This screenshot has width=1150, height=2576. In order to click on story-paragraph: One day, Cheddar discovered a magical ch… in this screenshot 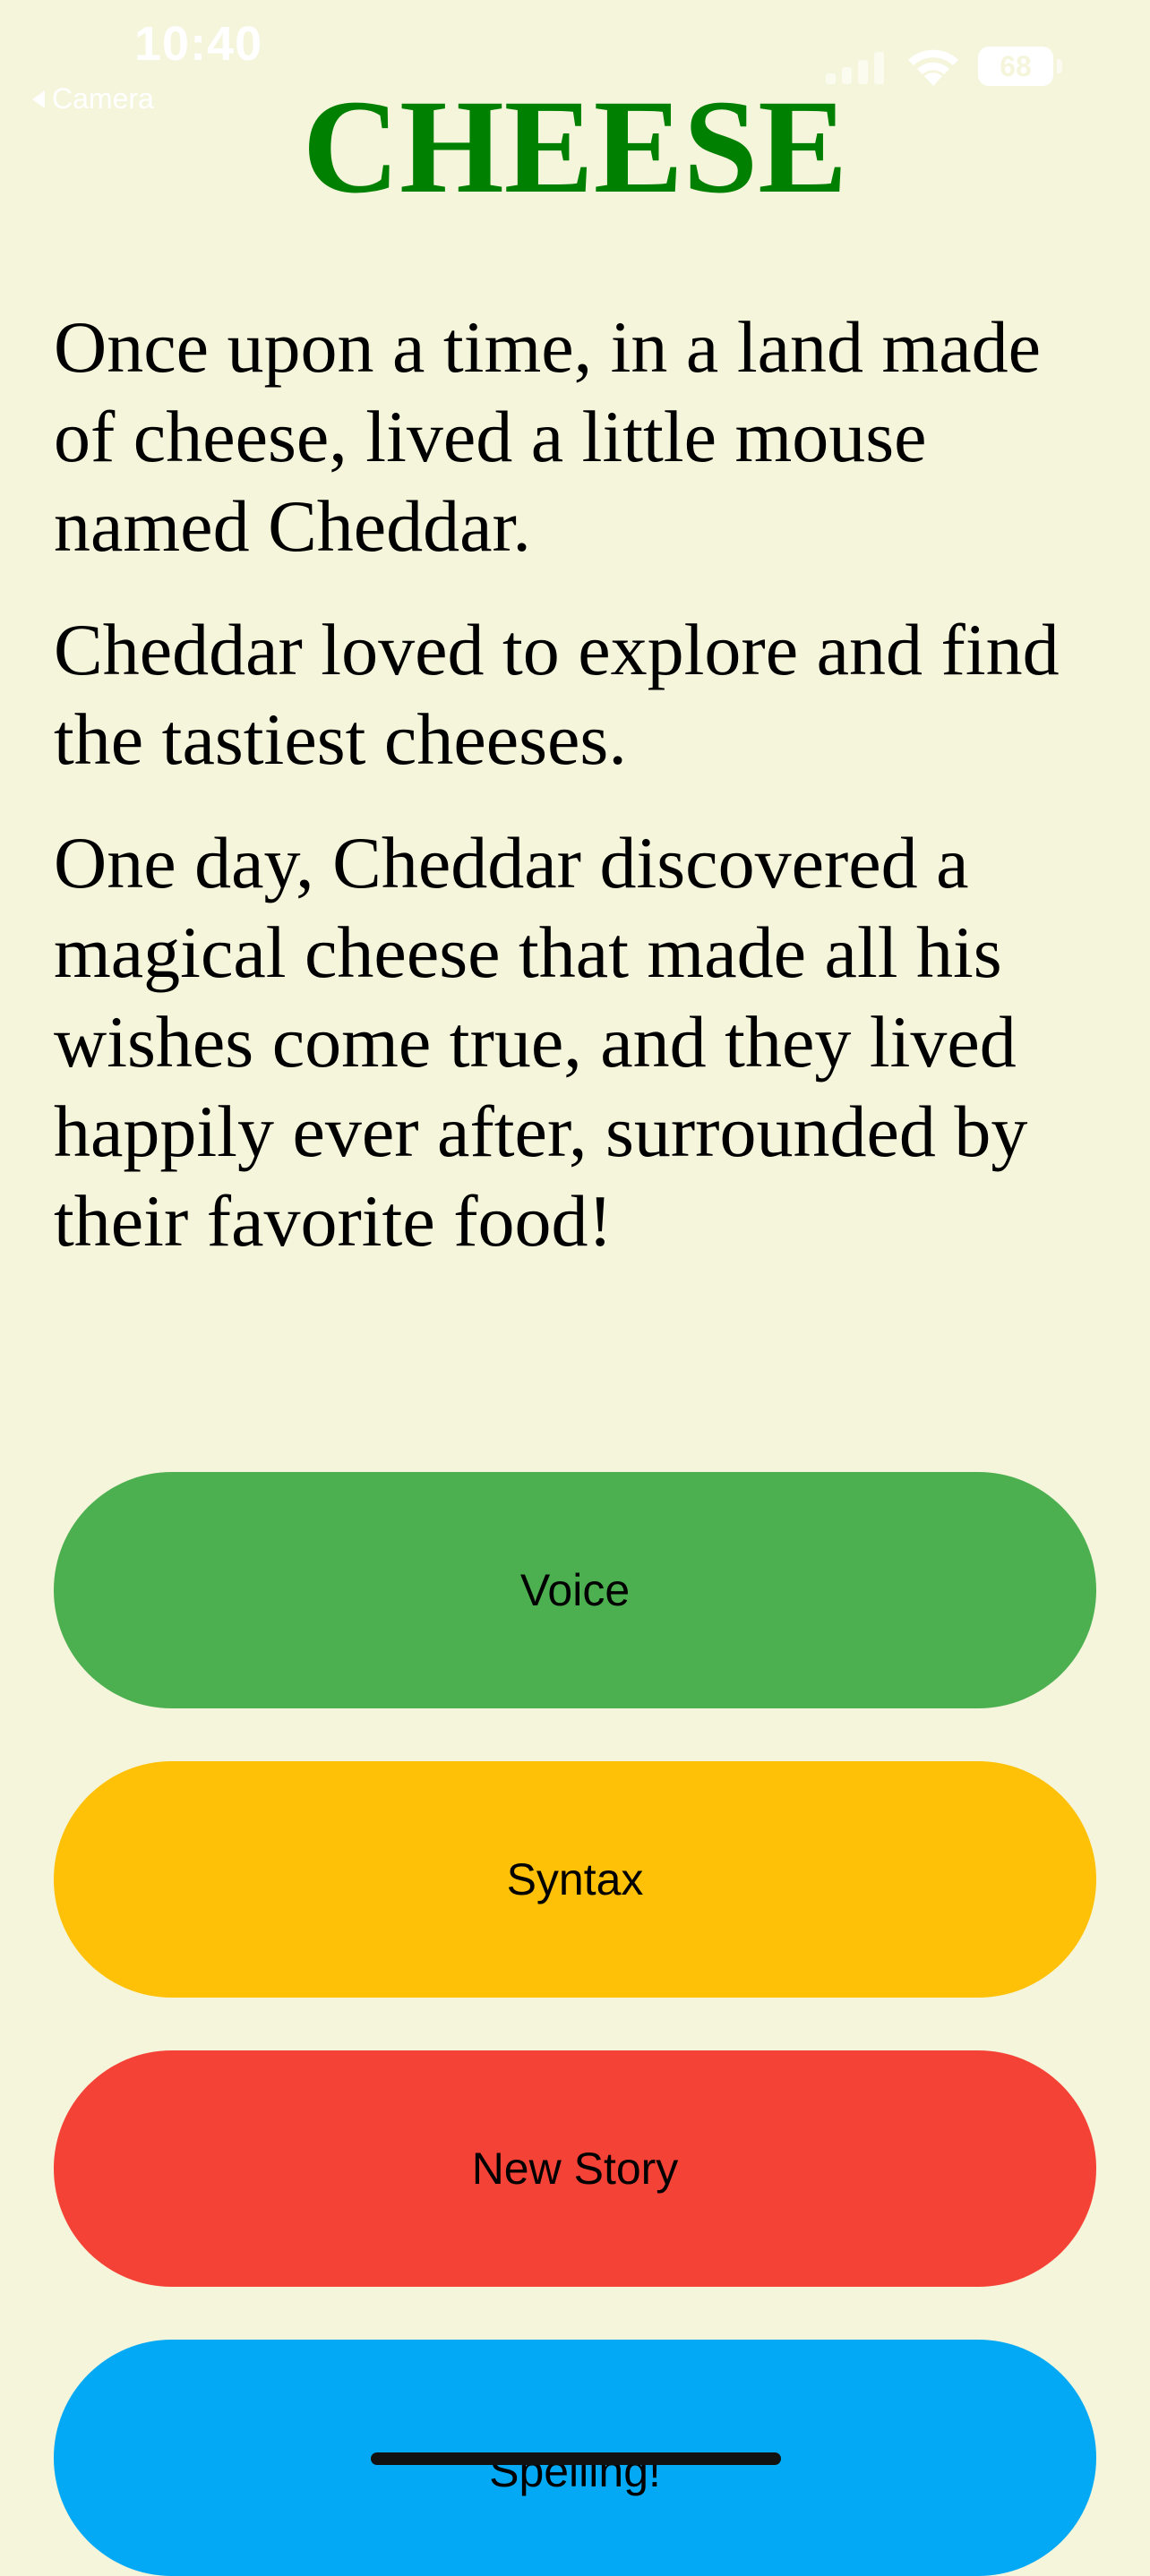, I will do `click(541, 1042)`.